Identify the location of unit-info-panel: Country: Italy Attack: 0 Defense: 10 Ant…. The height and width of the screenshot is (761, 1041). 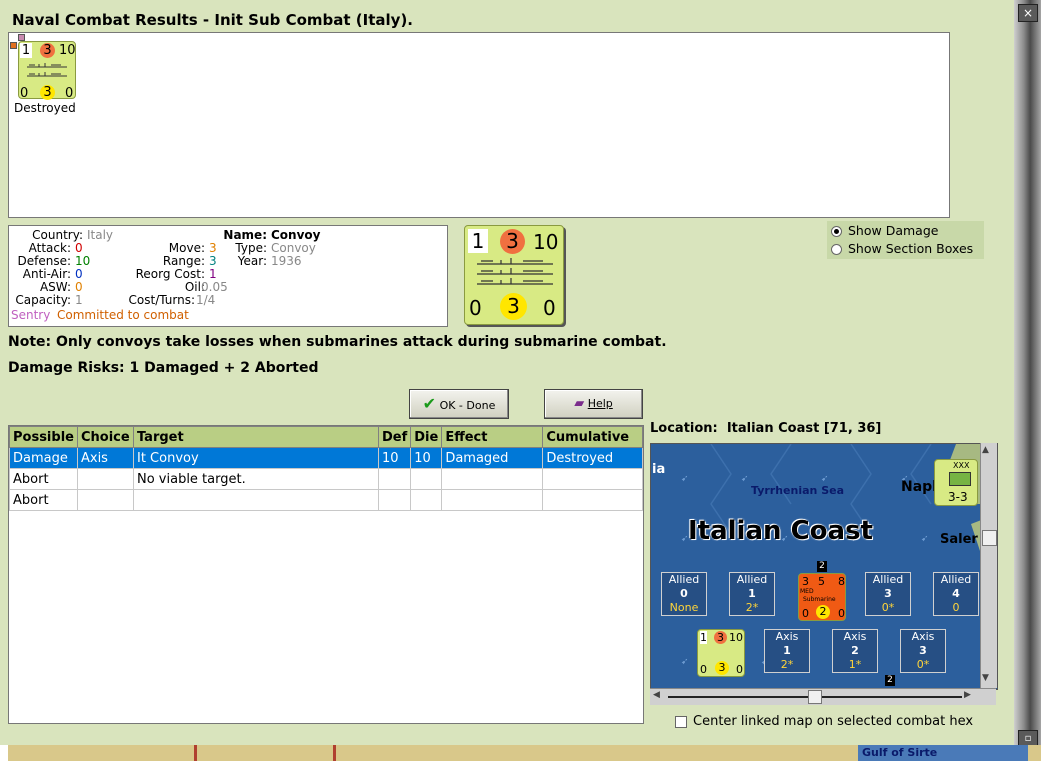
(228, 276).